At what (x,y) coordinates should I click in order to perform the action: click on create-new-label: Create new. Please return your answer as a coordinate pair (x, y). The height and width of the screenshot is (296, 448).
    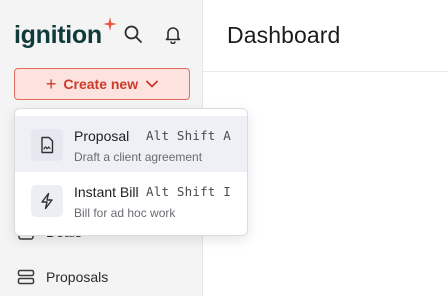
    Looking at the image, I should click on (101, 84).